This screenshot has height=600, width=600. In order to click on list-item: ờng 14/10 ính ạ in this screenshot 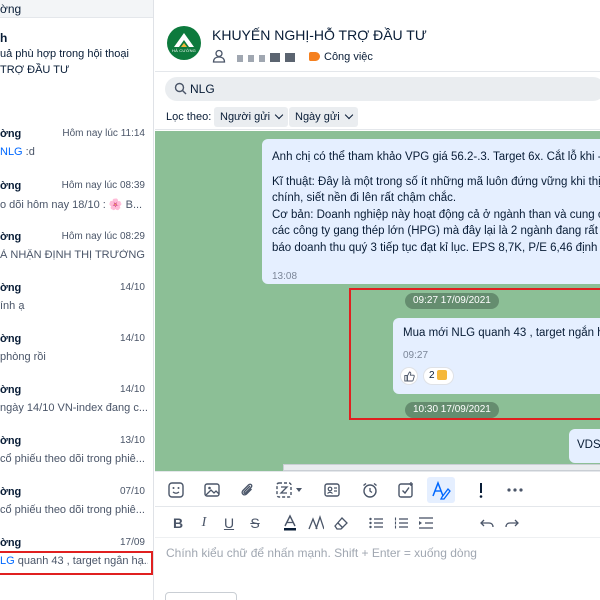, I will do `click(76, 307)`.